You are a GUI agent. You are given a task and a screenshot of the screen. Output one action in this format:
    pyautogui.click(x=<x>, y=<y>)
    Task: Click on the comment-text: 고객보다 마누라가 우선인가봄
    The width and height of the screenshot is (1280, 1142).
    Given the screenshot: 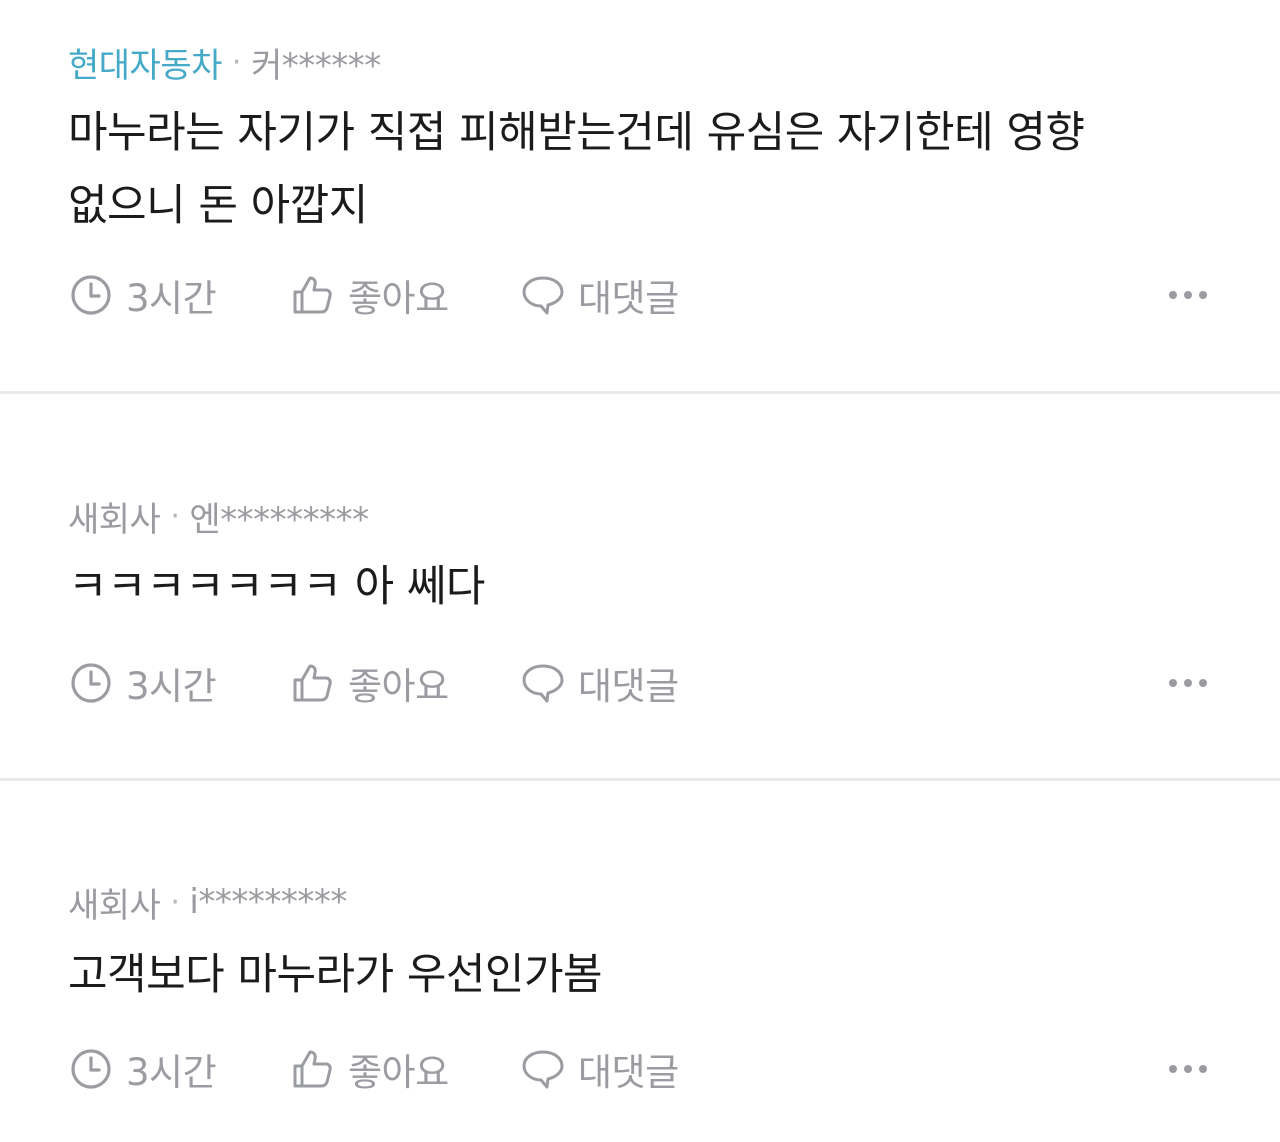 What is the action you would take?
    pyautogui.click(x=335, y=975)
    